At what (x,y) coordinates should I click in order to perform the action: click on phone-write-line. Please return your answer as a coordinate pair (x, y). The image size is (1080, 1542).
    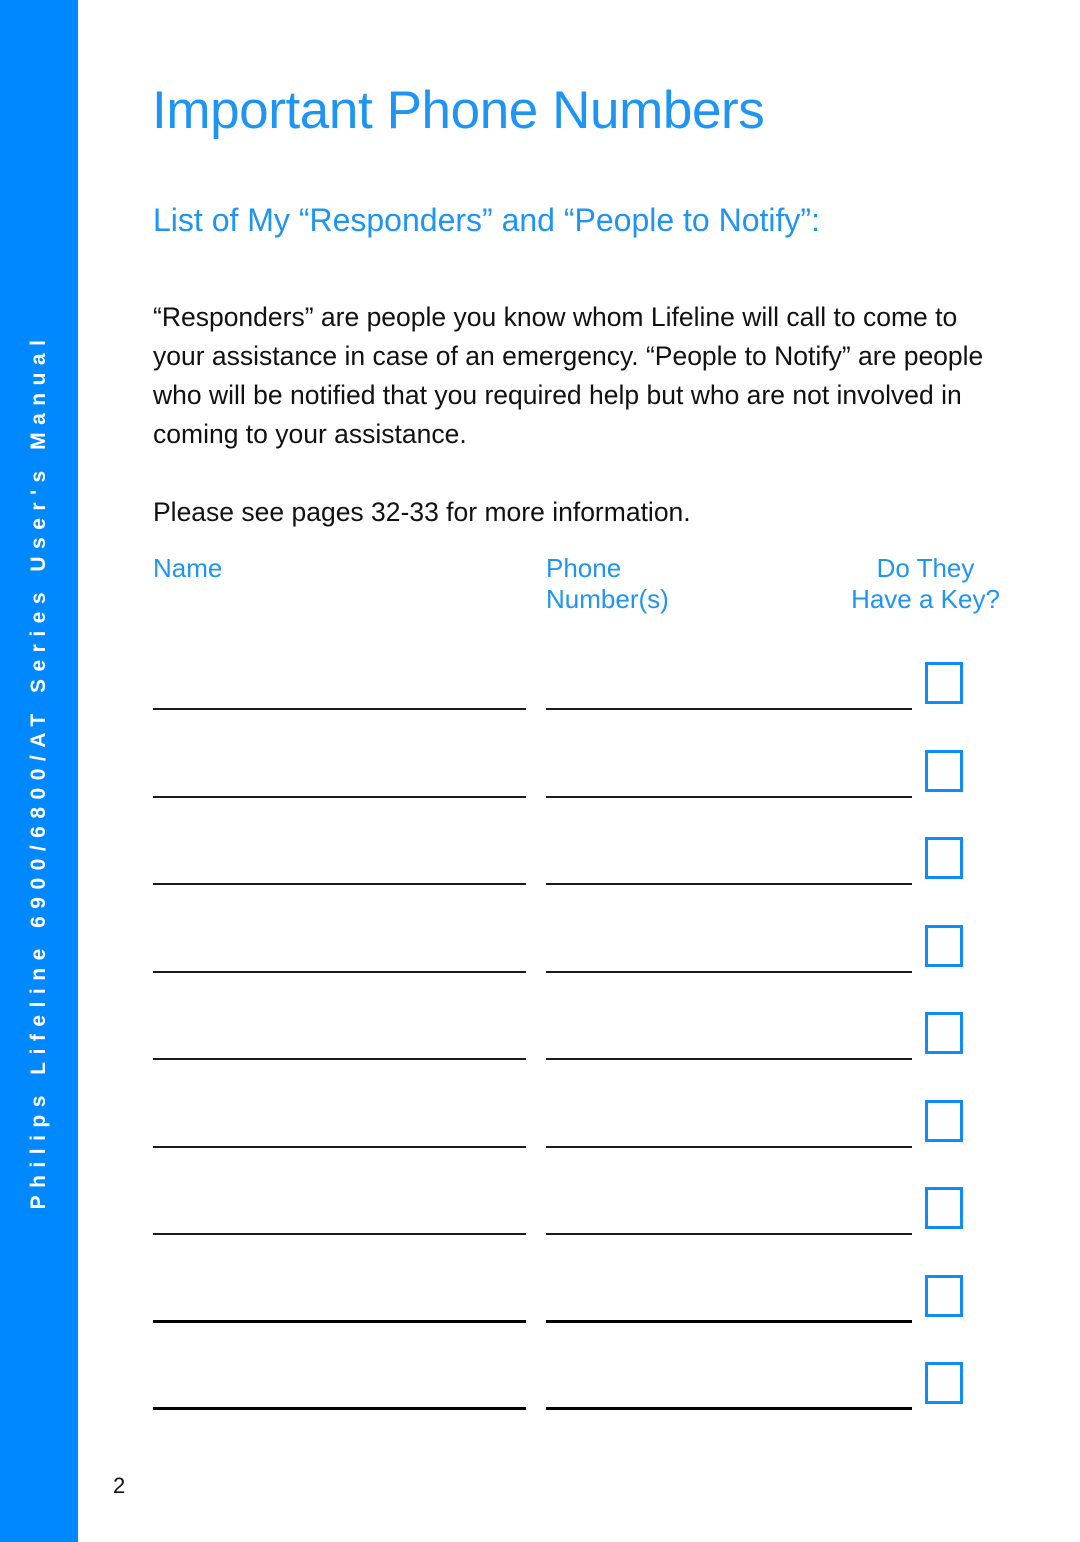
    Looking at the image, I should click on (729, 1408).